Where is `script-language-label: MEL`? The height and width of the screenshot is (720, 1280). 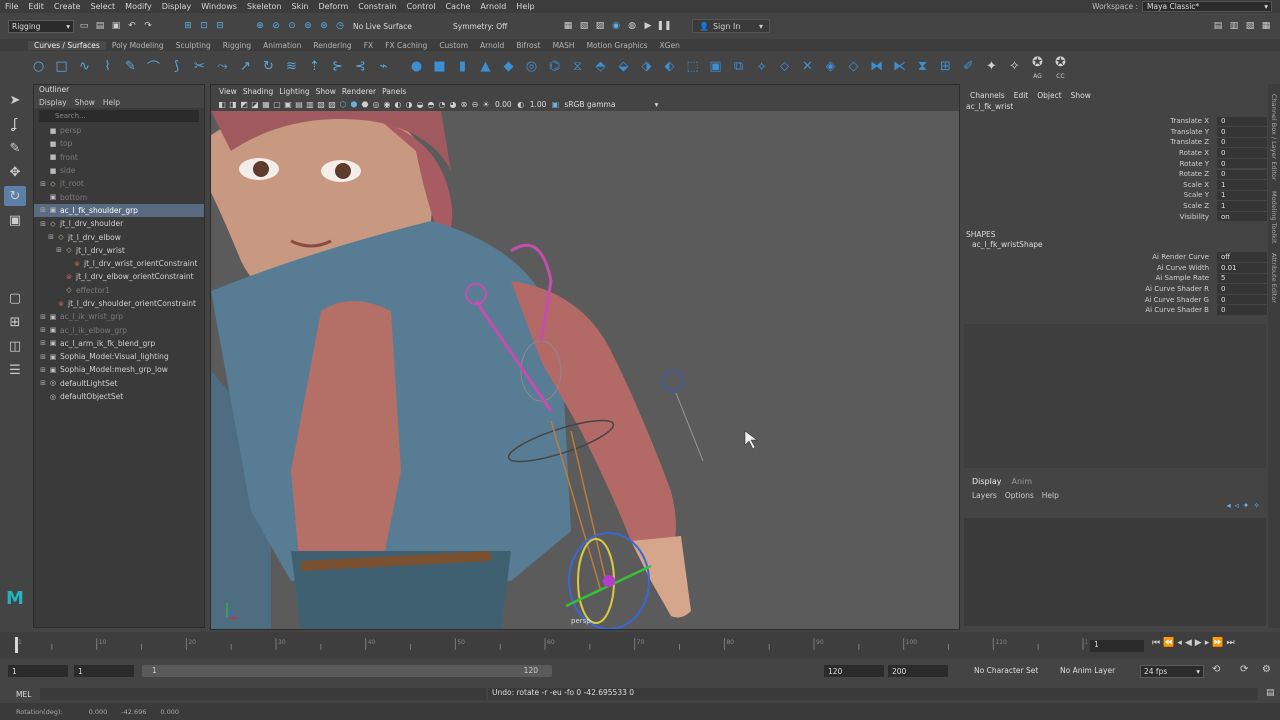 script-language-label: MEL is located at coordinates (23, 694).